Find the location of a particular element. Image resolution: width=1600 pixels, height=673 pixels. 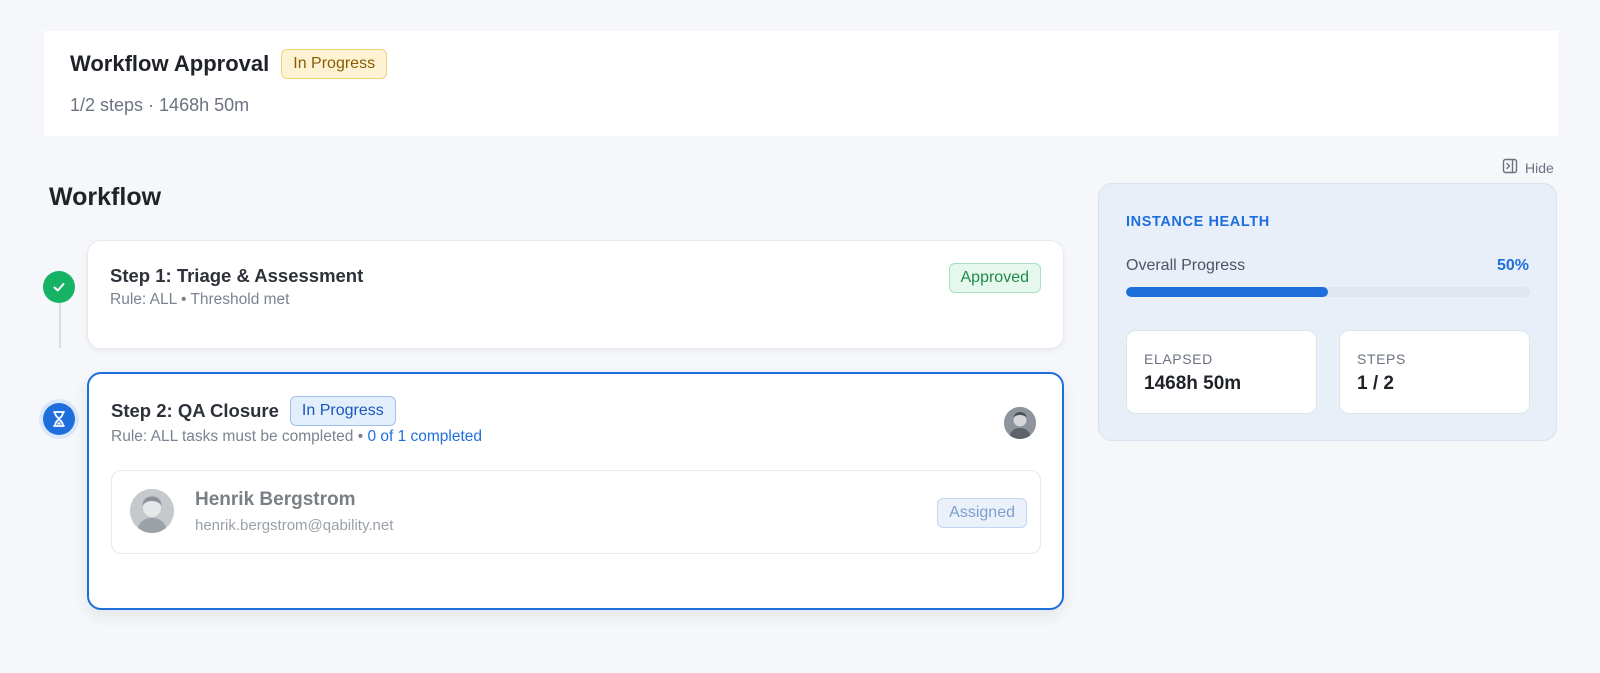

progress-bar is located at coordinates (1328, 292).